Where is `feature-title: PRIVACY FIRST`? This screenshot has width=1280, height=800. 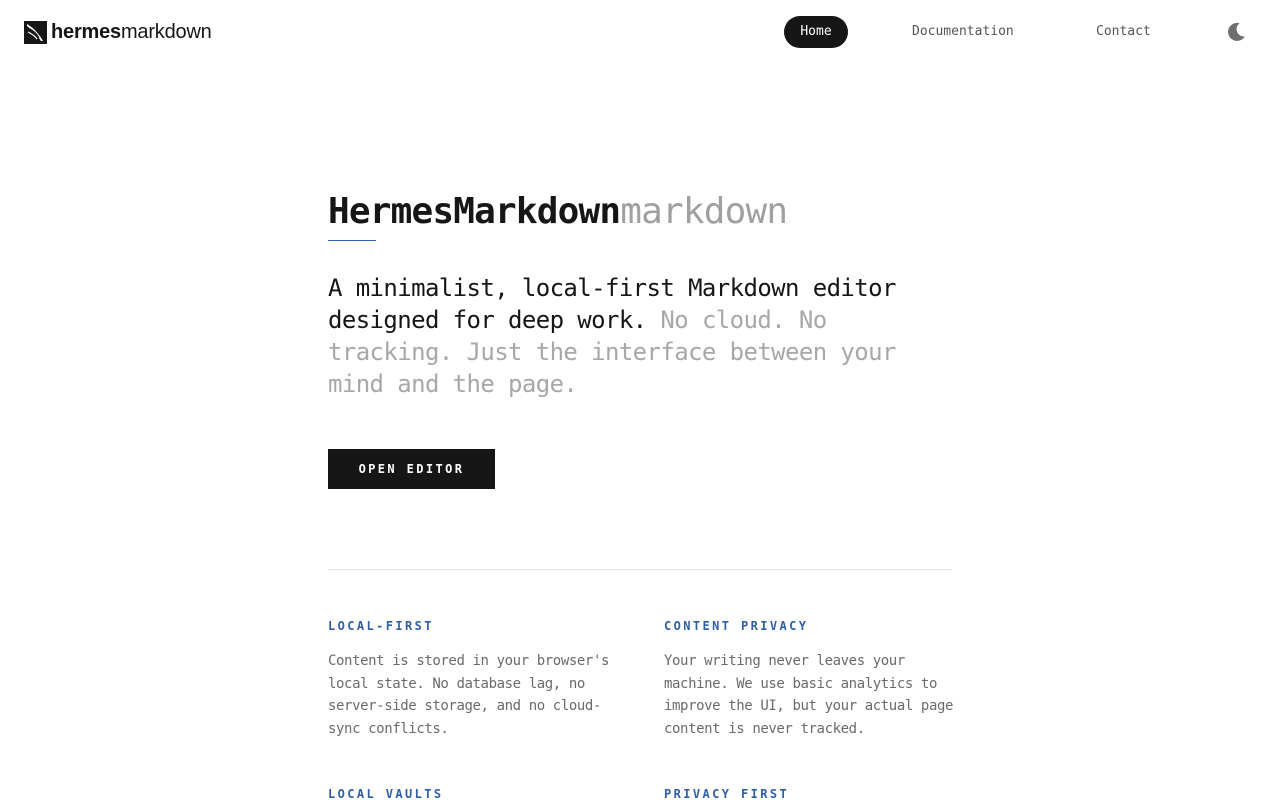
feature-title: PRIVACY FIRST is located at coordinates (727, 793).